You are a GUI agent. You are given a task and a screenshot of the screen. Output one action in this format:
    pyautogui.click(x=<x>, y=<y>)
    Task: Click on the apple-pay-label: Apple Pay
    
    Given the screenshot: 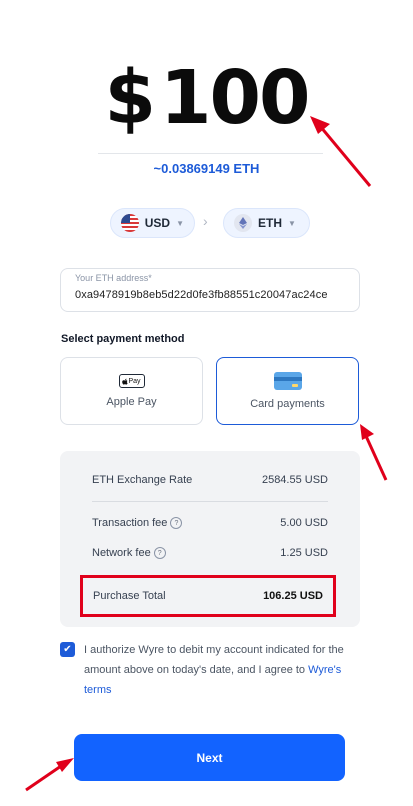 What is the action you would take?
    pyautogui.click(x=131, y=402)
    